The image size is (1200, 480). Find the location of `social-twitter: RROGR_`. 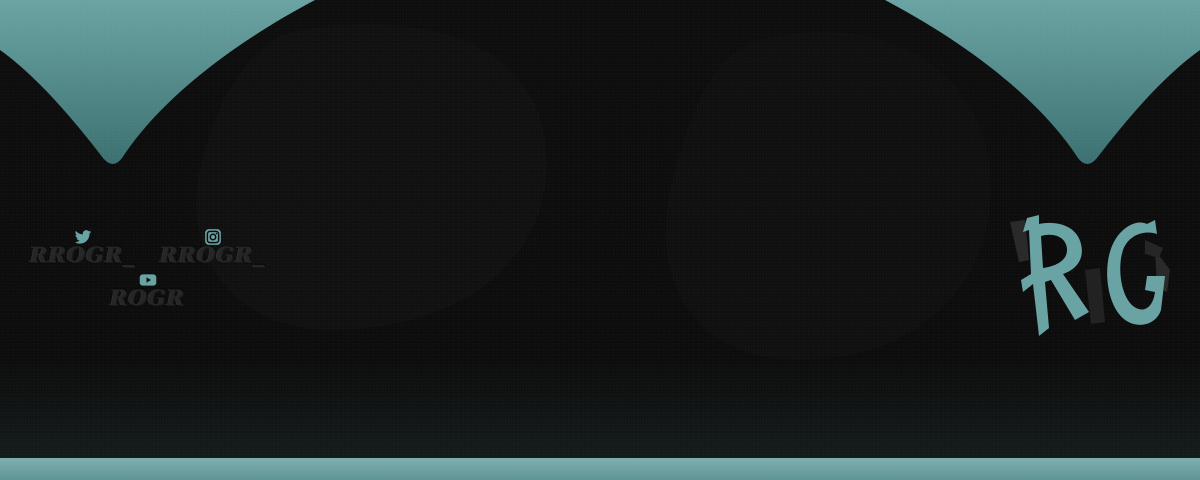

social-twitter: RROGR_ is located at coordinates (82, 247).